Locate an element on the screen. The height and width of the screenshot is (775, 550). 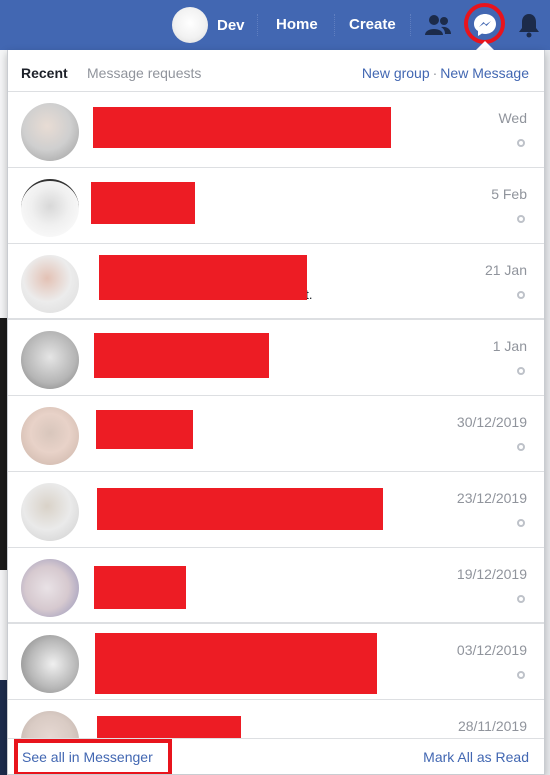
conversation-date: 28/11/2019 is located at coordinates (492, 726).